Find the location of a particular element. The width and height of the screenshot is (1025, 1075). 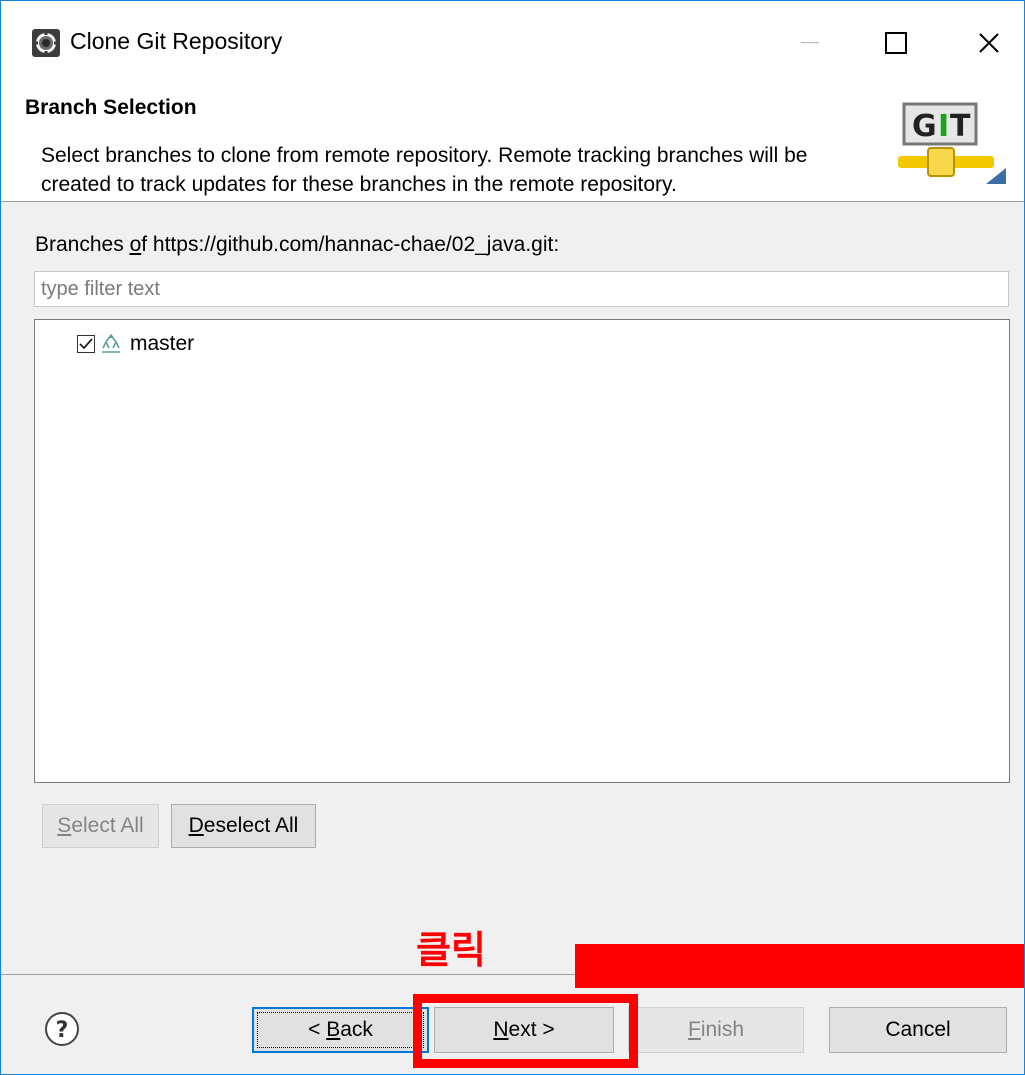

finish-button: Finish is located at coordinates (716, 1030).